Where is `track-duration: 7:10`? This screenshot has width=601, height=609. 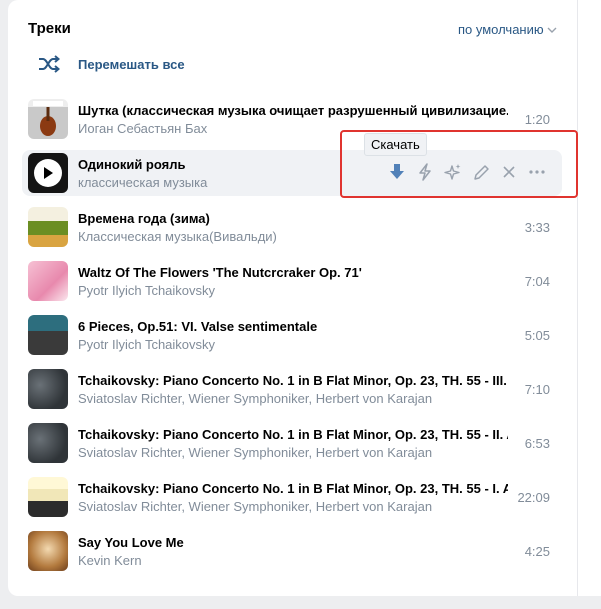
track-duration: 7:10 is located at coordinates (537, 389).